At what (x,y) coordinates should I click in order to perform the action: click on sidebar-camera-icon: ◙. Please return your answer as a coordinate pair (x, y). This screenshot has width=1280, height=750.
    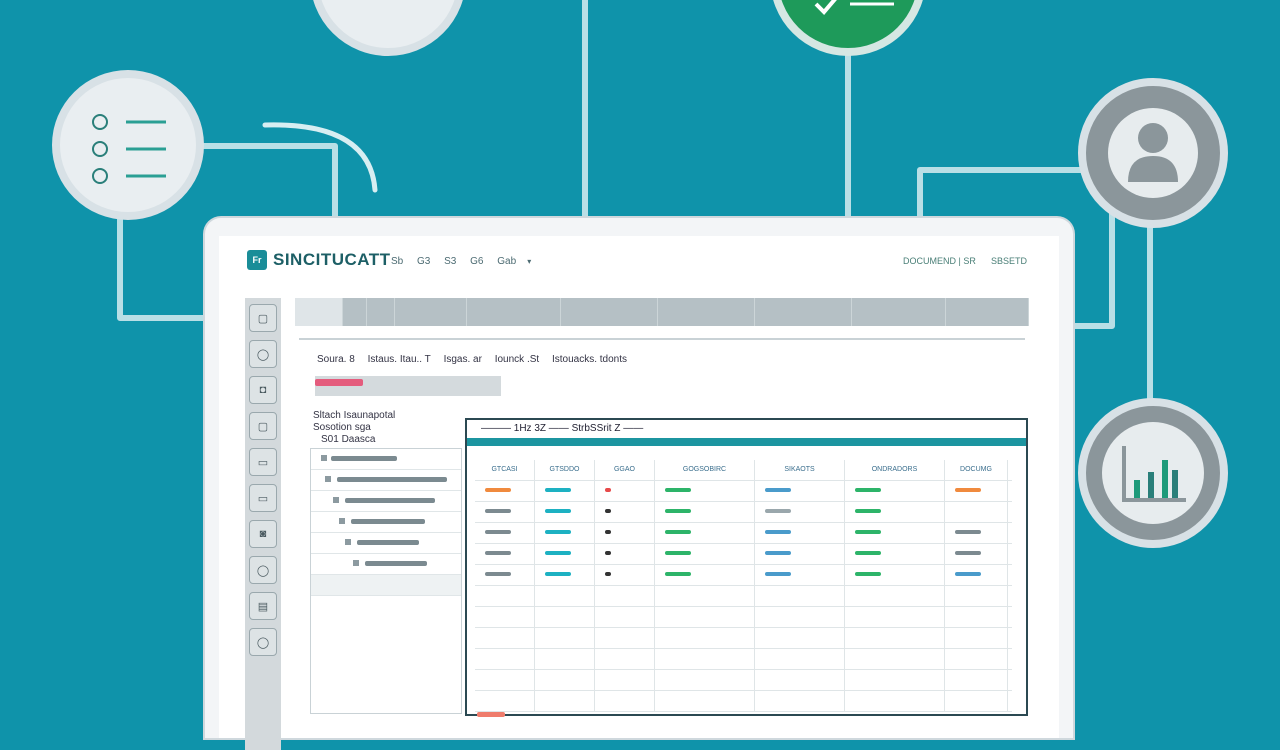
    Looking at the image, I should click on (263, 534).